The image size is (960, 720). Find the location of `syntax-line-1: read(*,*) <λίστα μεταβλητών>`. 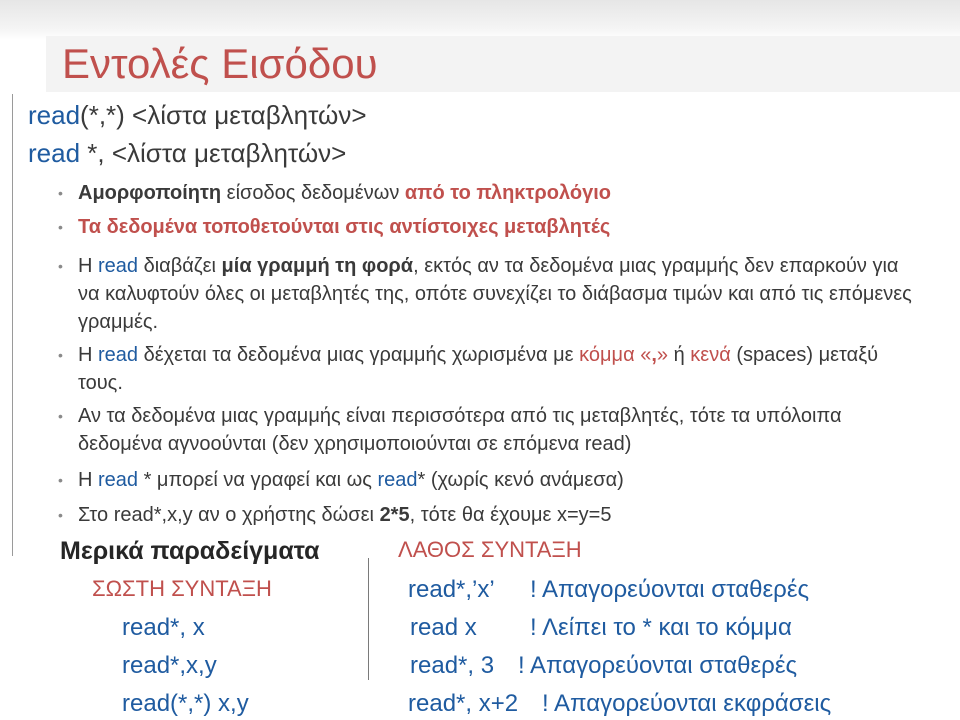

syntax-line-1: read(*,*) <λίστα μεταβλητών> is located at coordinates (197, 115).